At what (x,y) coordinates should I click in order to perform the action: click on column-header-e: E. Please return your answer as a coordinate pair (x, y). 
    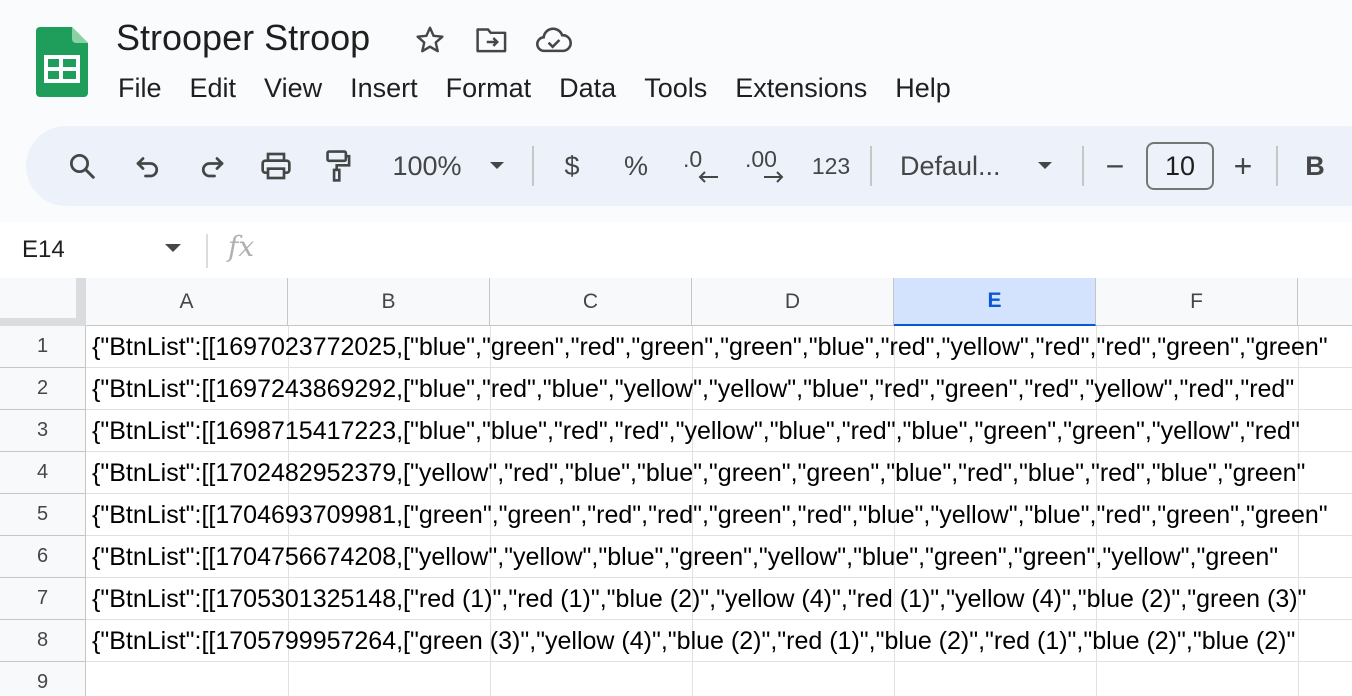
    Looking at the image, I should click on (995, 302).